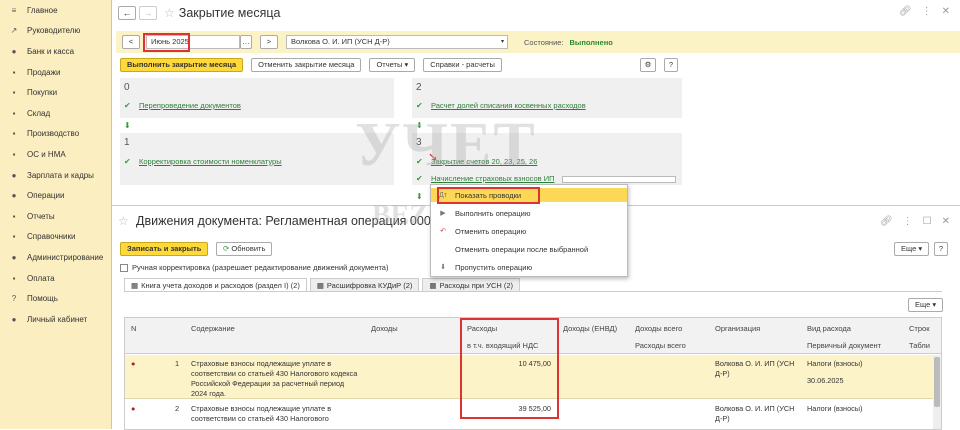 This screenshot has height=430, width=960. Describe the element at coordinates (55, 72) in the screenshot. I see `sidebar-item: ▪ Продажи` at that location.